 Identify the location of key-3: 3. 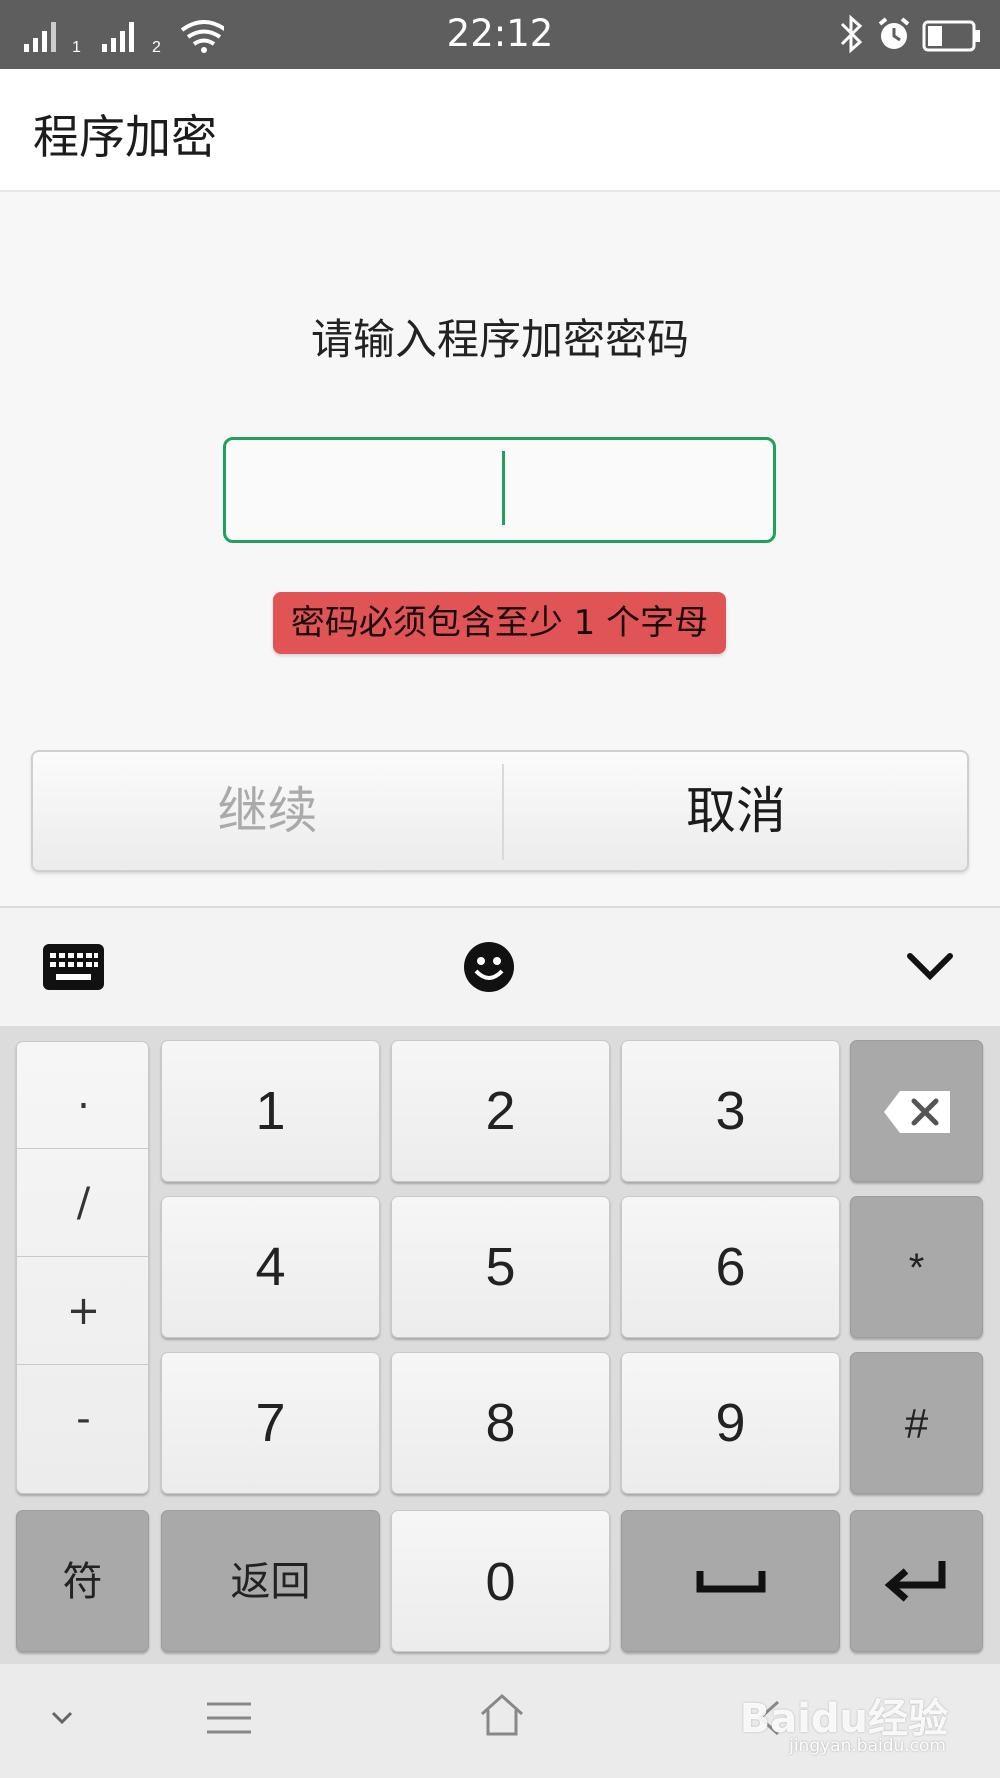
(730, 1111).